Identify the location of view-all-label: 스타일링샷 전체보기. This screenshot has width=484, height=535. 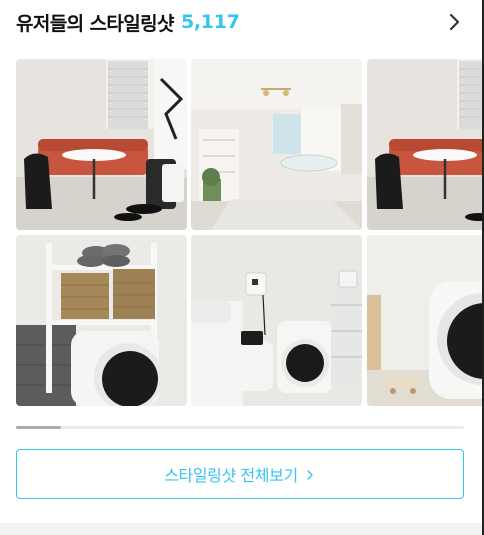
(231, 475).